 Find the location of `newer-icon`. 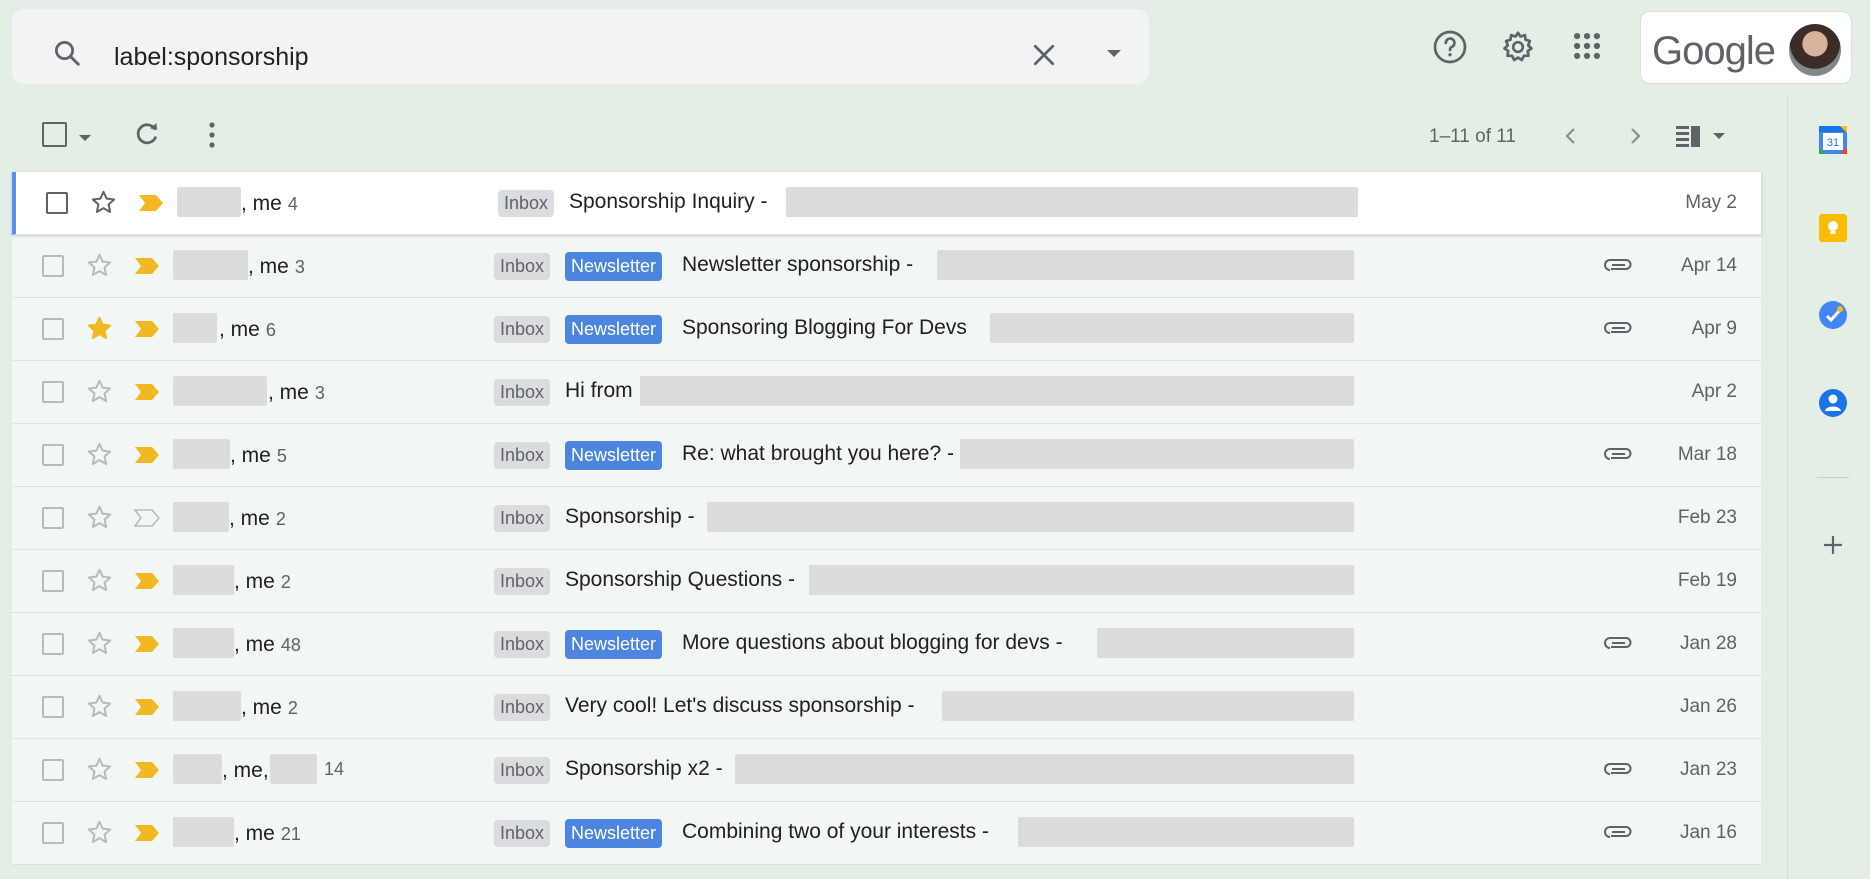

newer-icon is located at coordinates (1571, 138).